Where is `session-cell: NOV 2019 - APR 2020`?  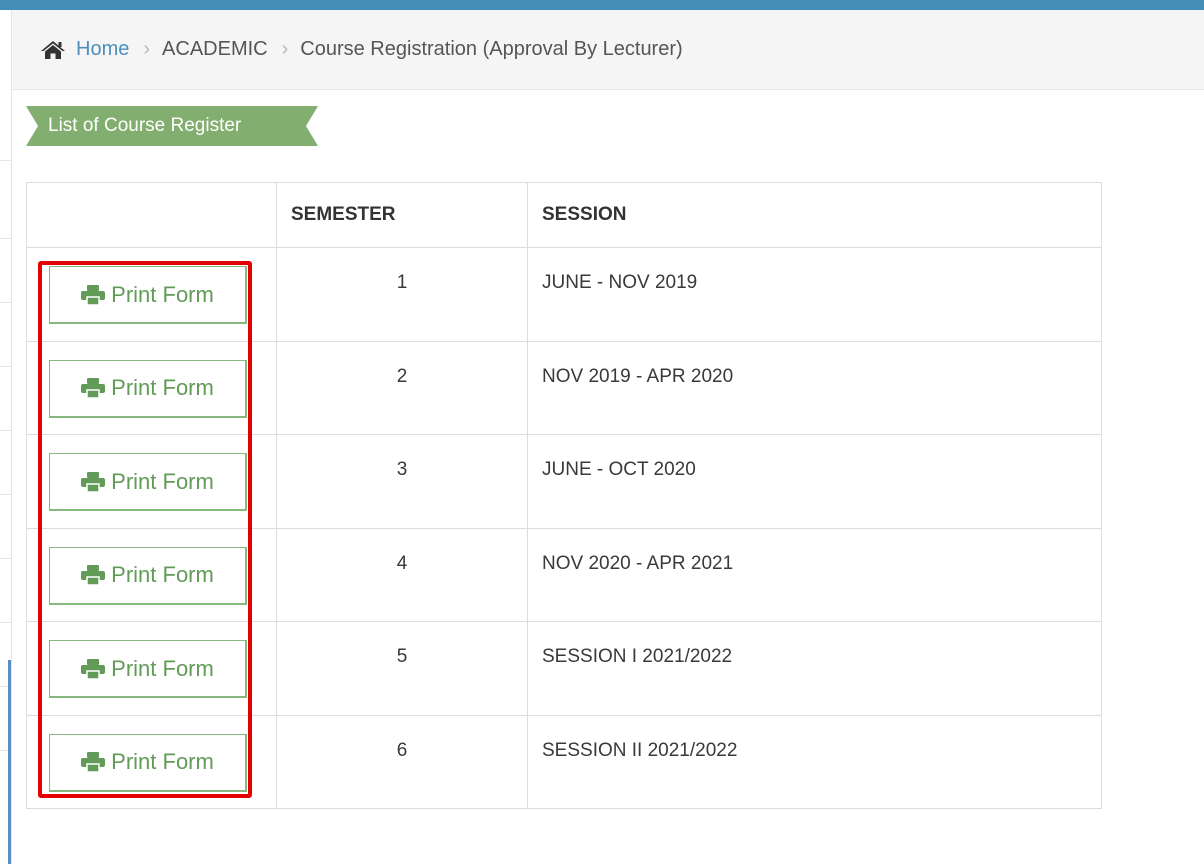
session-cell: NOV 2019 - APR 2020 is located at coordinates (814, 387).